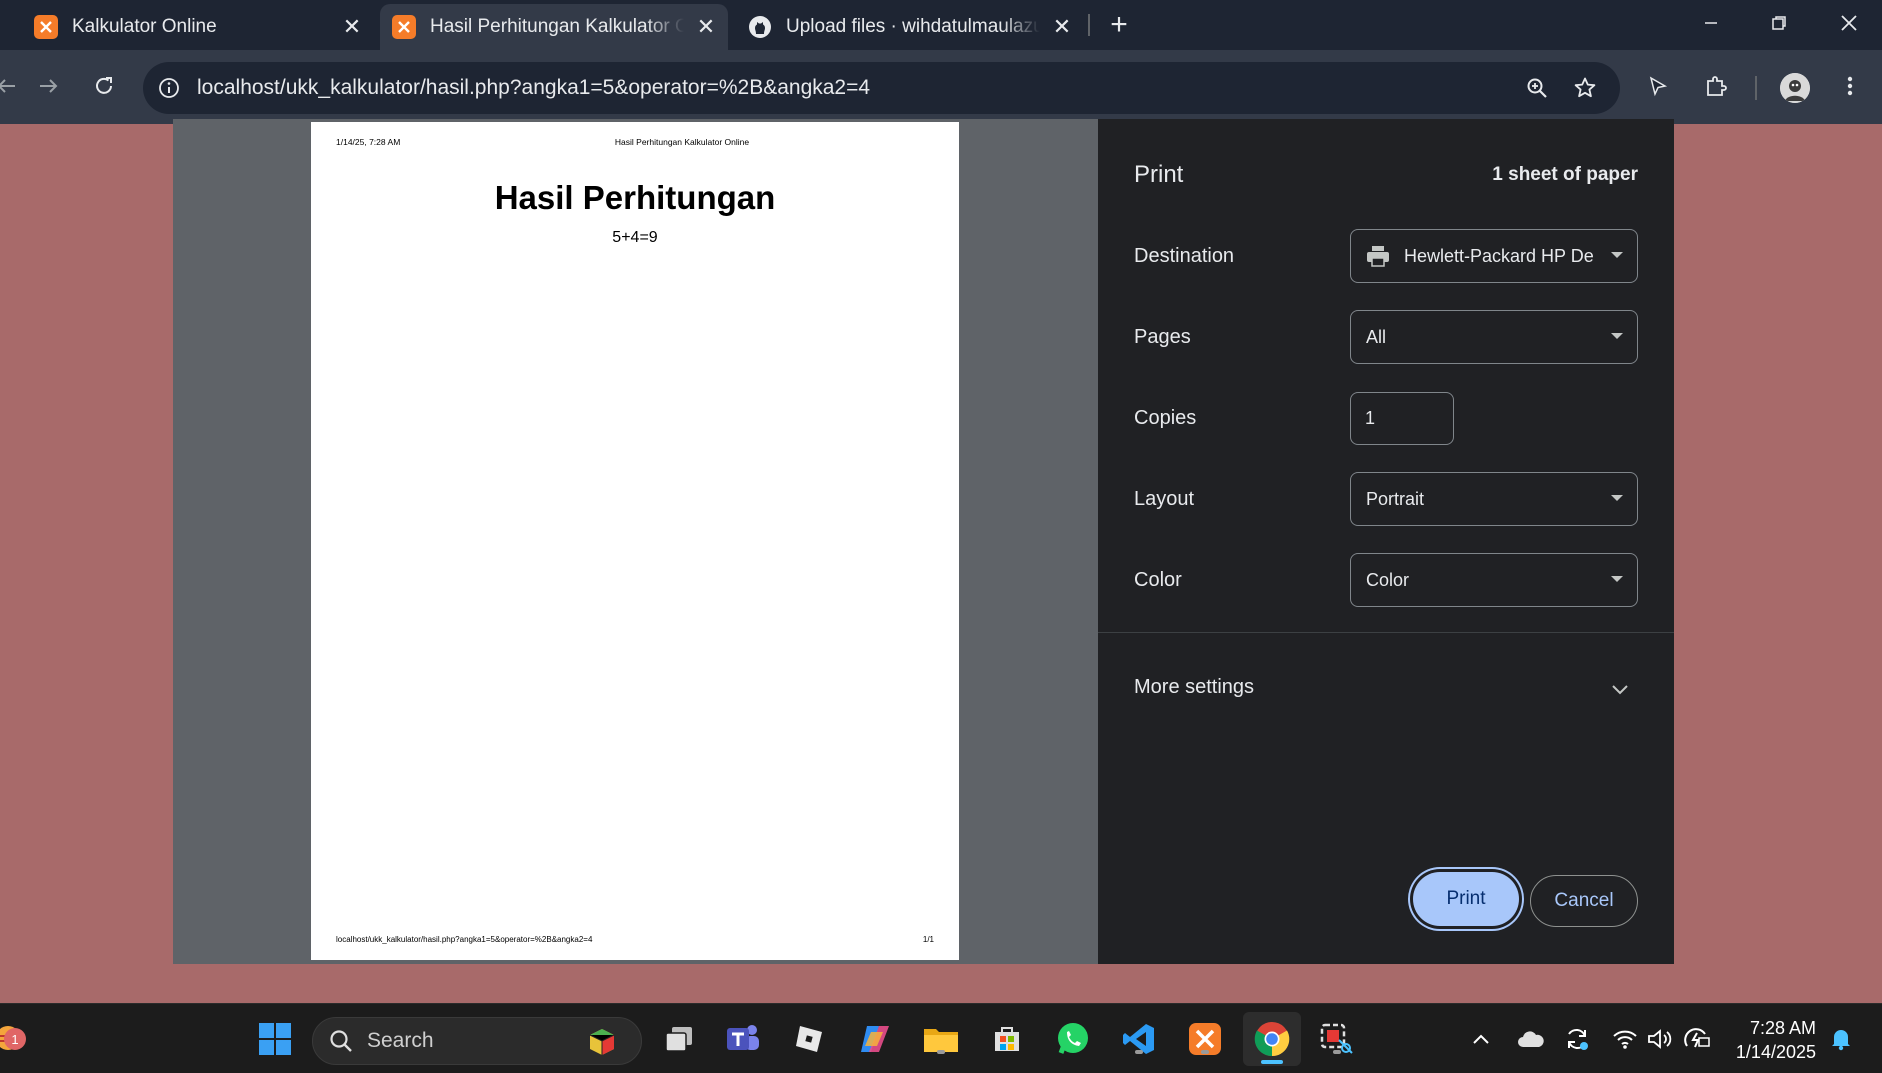  What do you see at coordinates (1119, 25) in the screenshot?
I see `new-tab-icon: +` at bounding box center [1119, 25].